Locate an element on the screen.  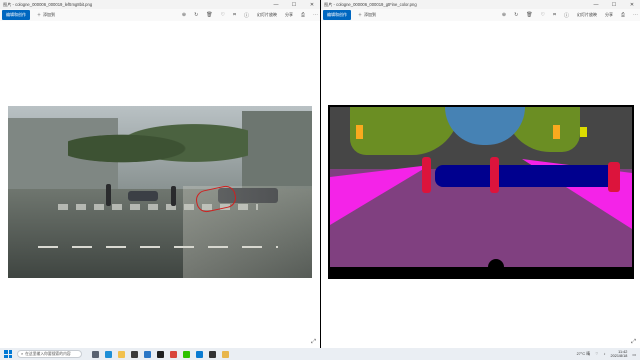
taskbar-search-input: ⌕ 在这里输入你要搜索的内容 is located at coordinates (49, 354).